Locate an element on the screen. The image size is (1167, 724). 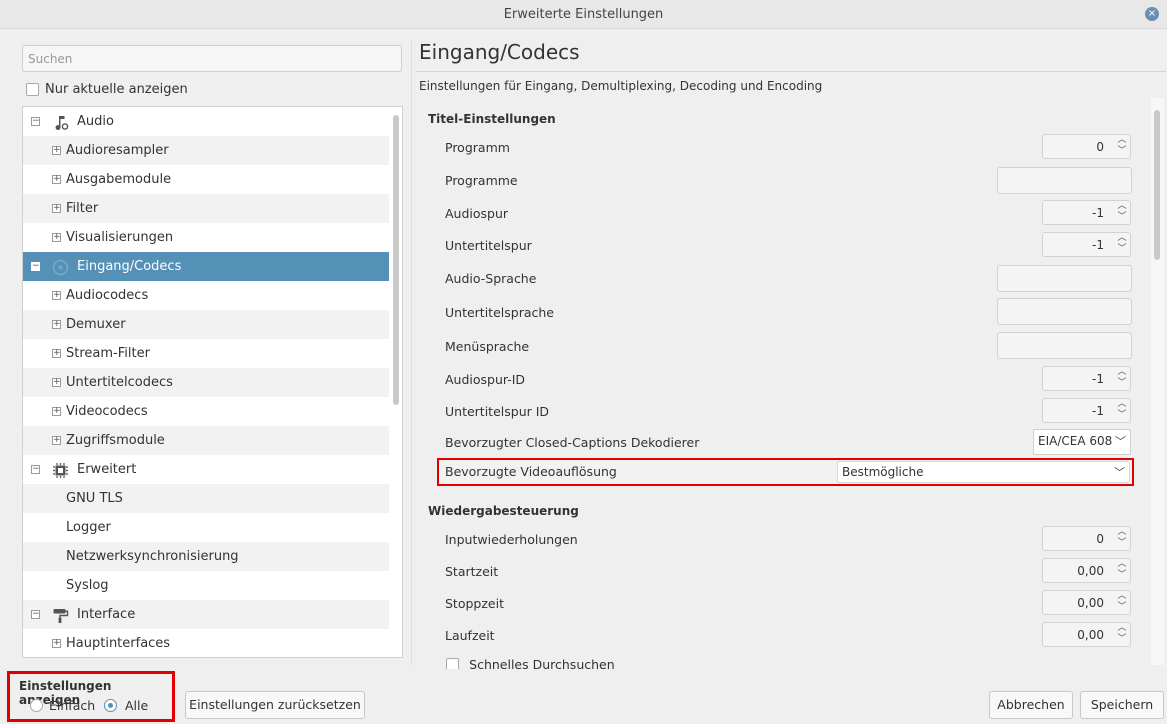
untertitelspur-id-spinbox: -1 ︿ ﹀ is located at coordinates (1086, 410).